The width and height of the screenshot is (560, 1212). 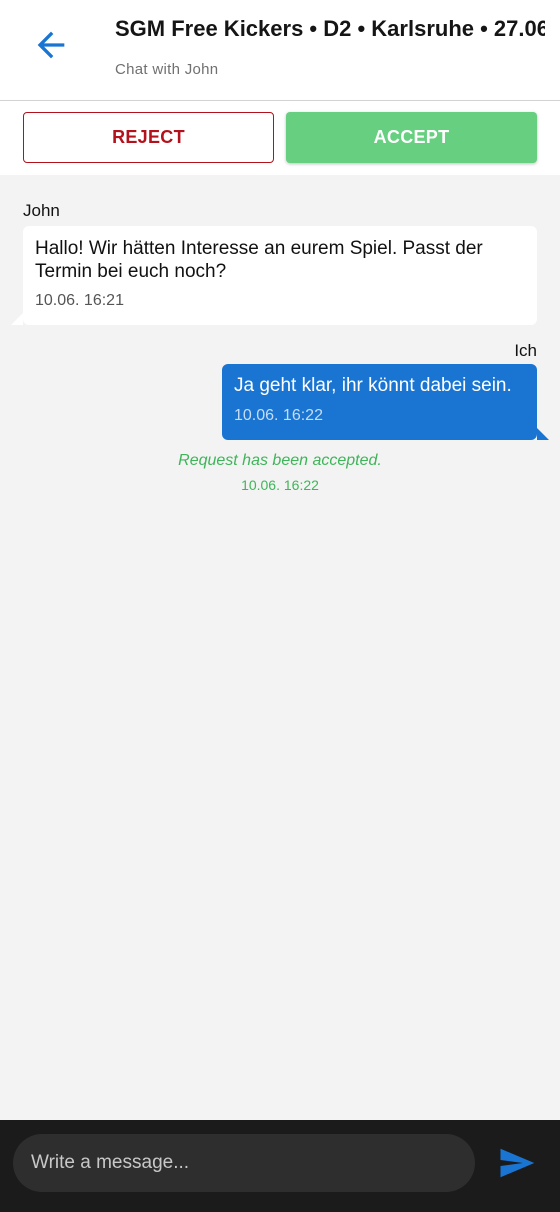 I want to click on request-status-timestamp: 10.06. 16:22, so click(x=280, y=485).